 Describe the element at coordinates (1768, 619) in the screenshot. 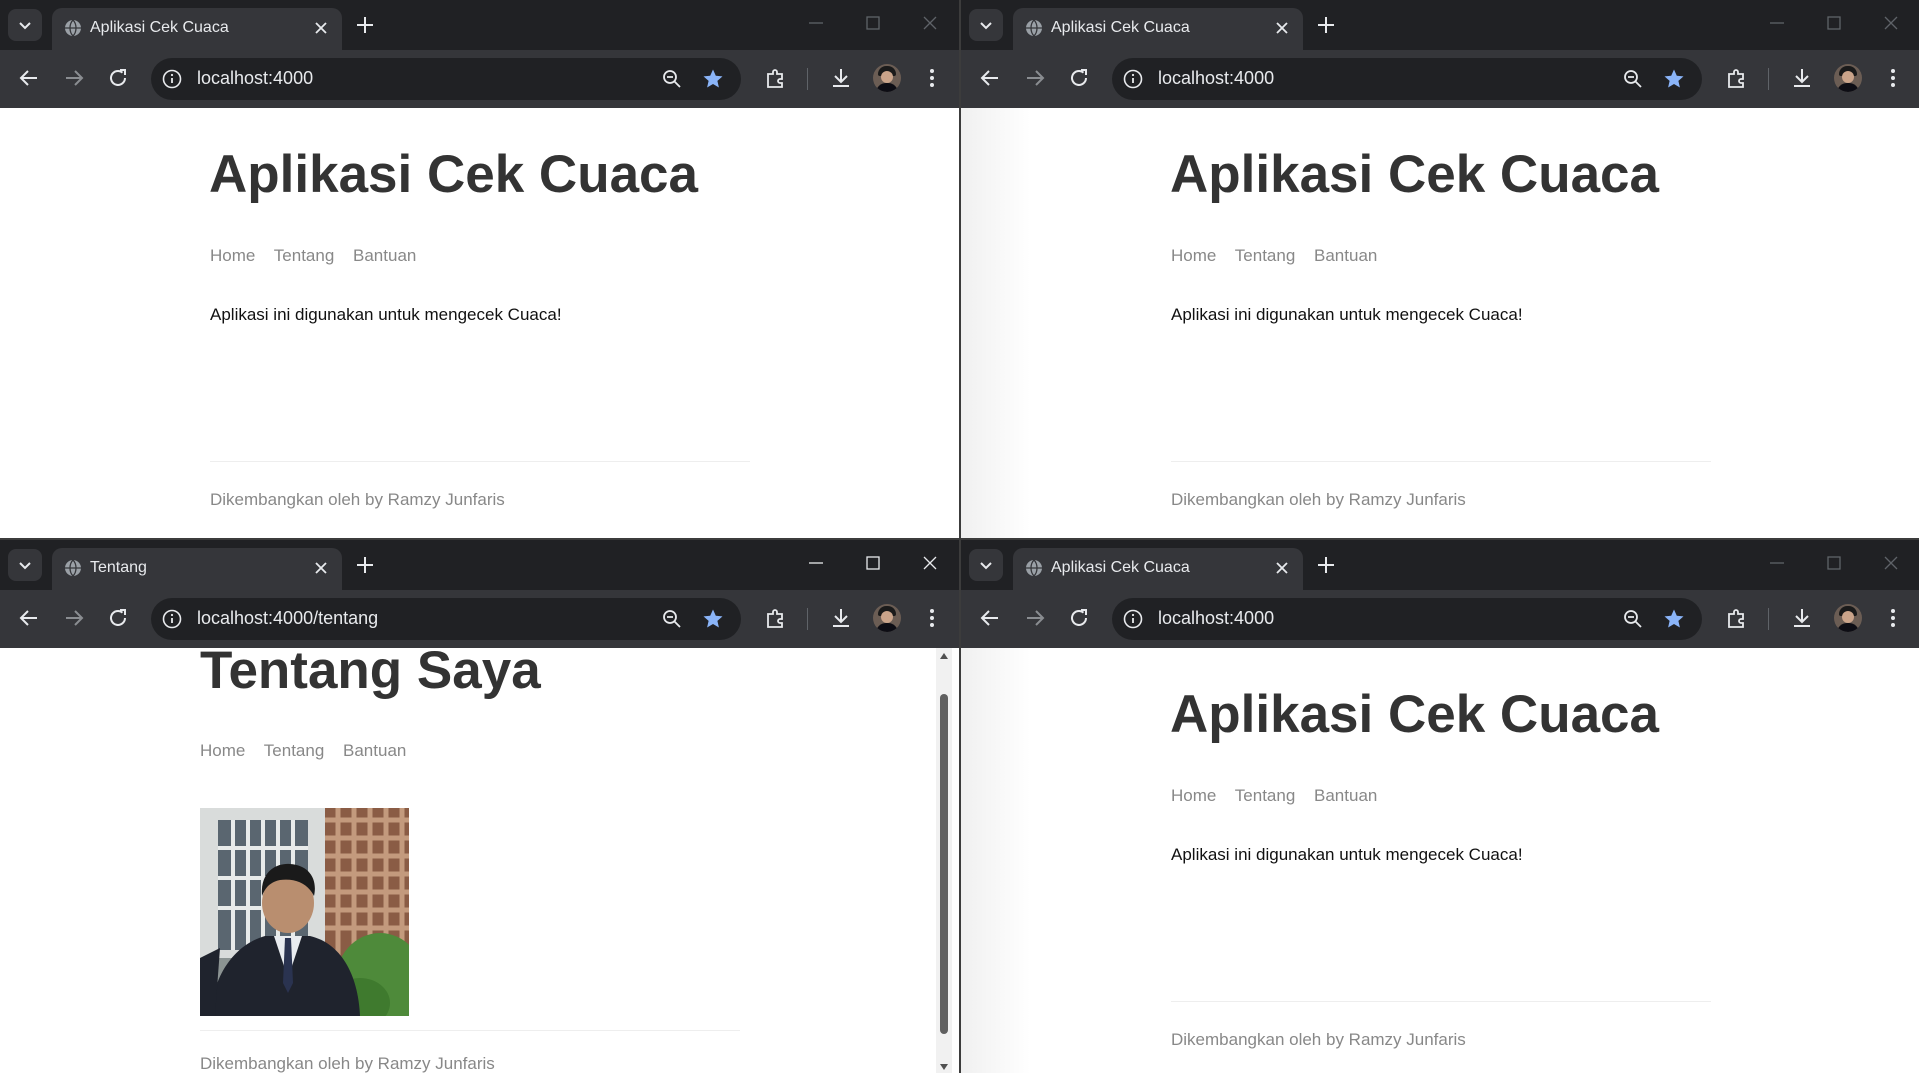

I see `toolbar-separator` at that location.